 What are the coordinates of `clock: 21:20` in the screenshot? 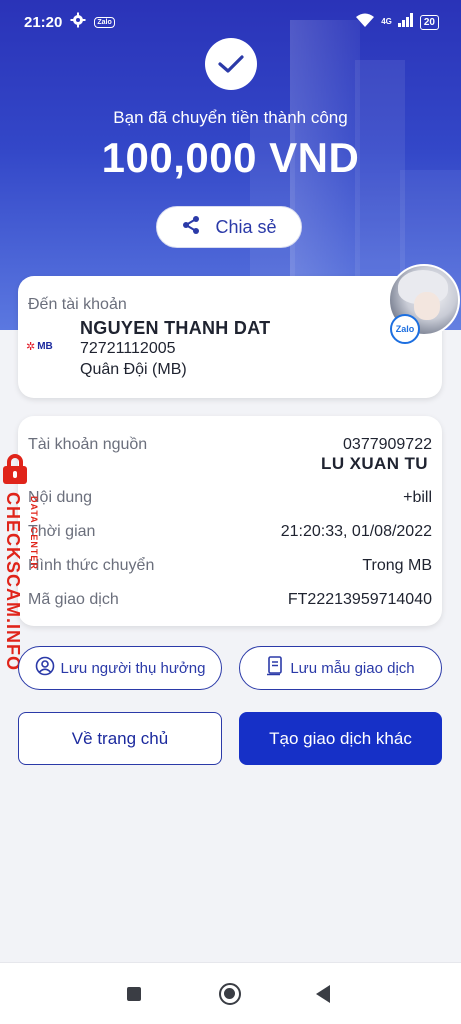 It's located at (43, 22).